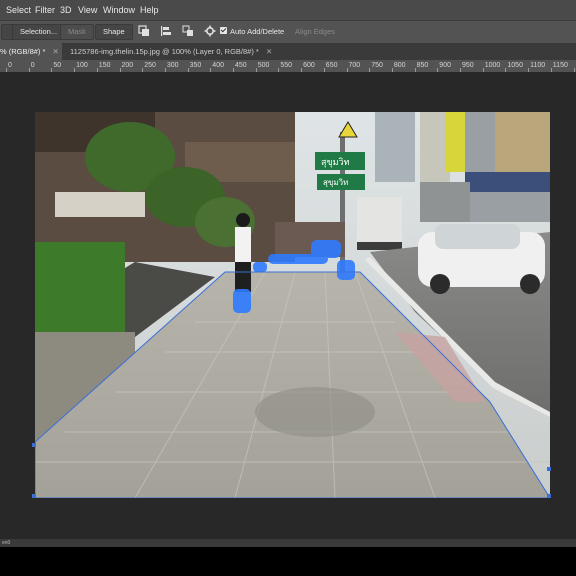 Image resolution: width=576 pixels, height=576 pixels. Describe the element at coordinates (87, 10) in the screenshot. I see `menu-view: View` at that location.